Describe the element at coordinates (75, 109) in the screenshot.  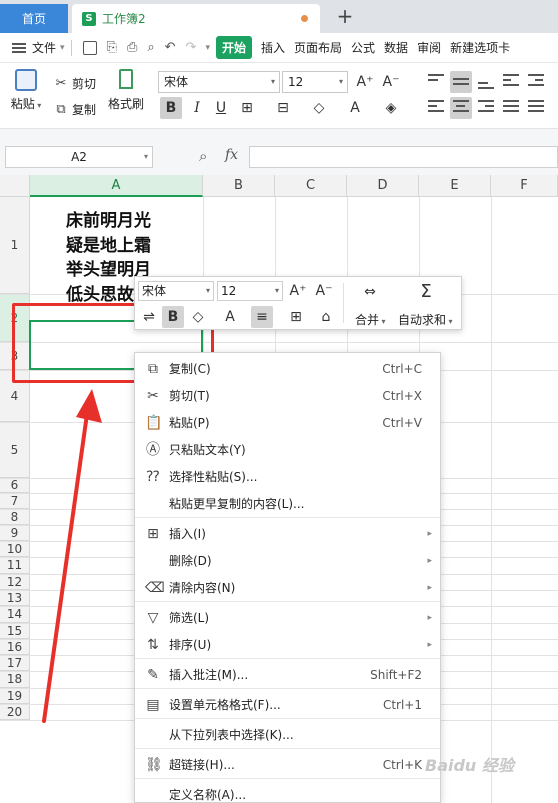
I see `copy-button: ⧉ 复制` at that location.